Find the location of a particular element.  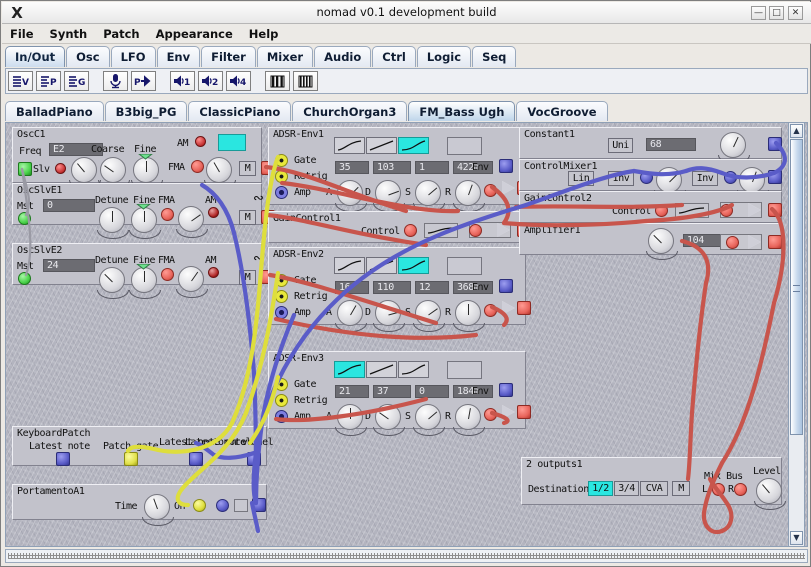

env1-amount-jack is located at coordinates (490, 190).